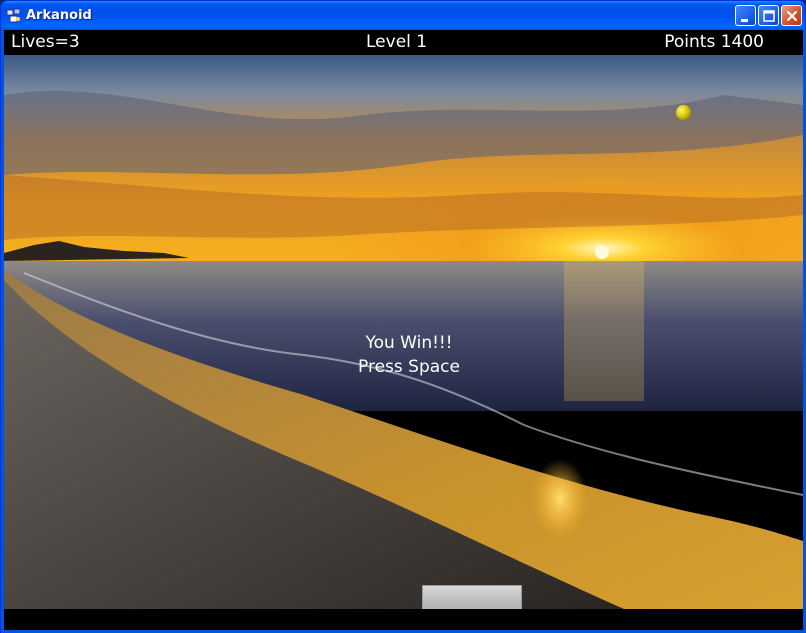 This screenshot has width=806, height=633. I want to click on close-icon, so click(792, 16).